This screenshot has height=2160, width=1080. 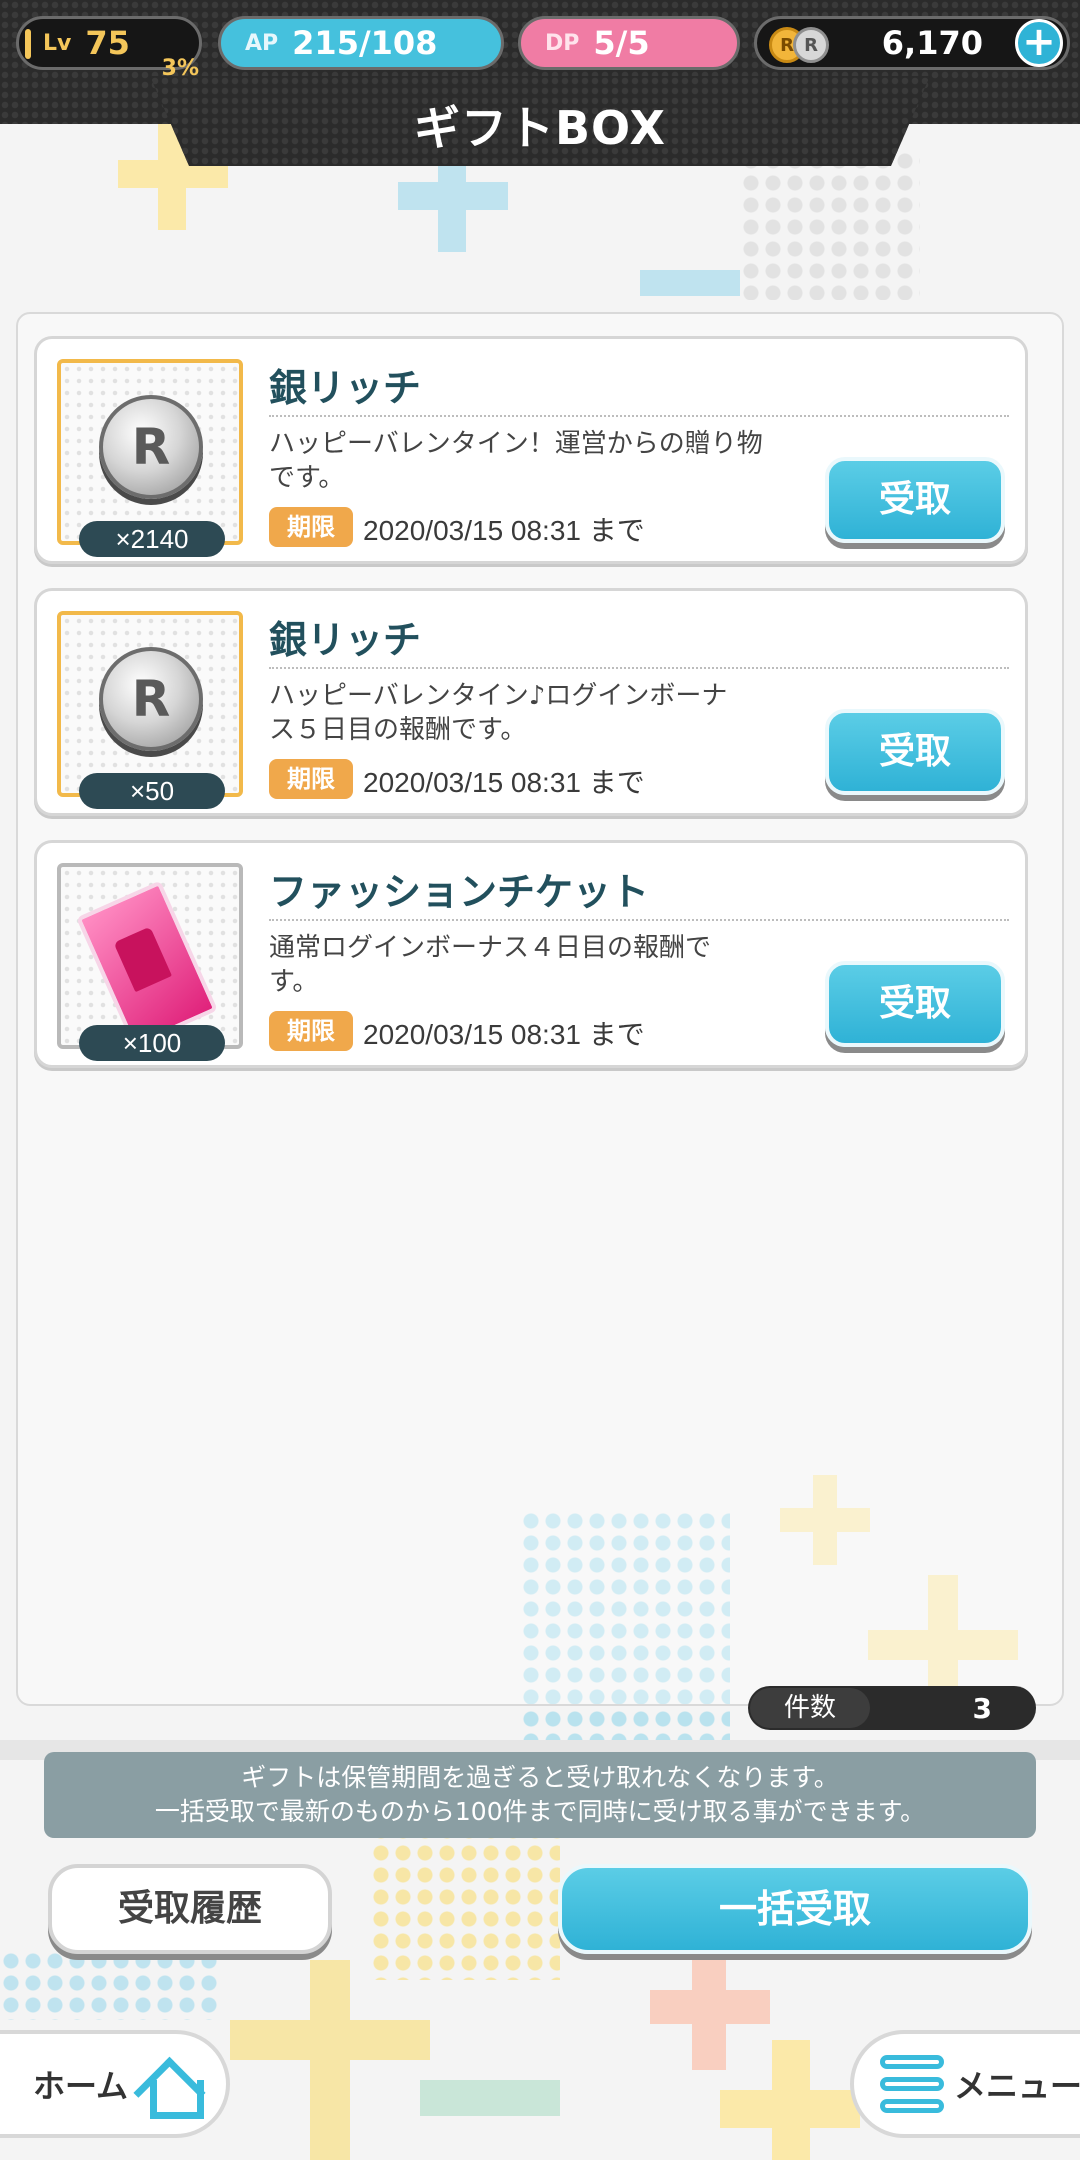 I want to click on menu-button: メニュー, so click(x=965, y=2084).